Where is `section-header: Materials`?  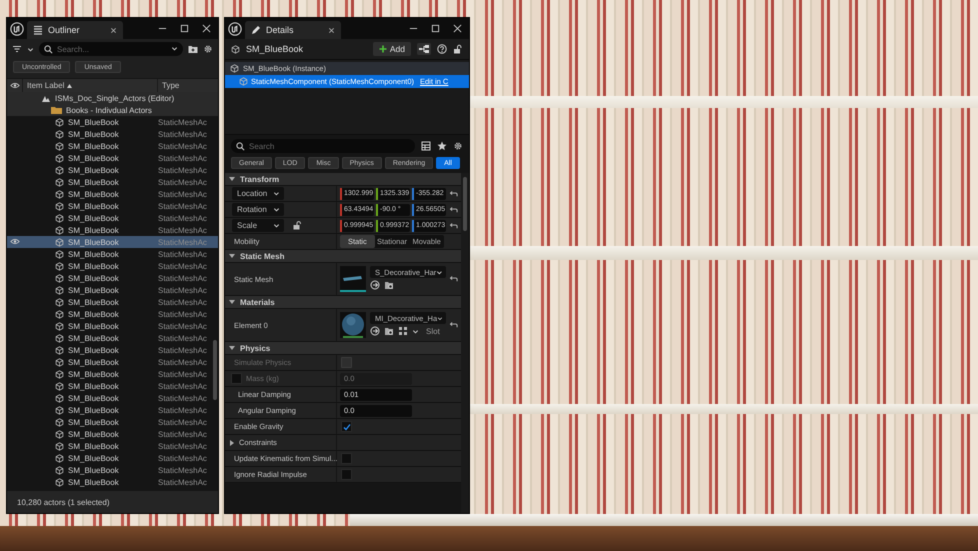 section-header: Materials is located at coordinates (343, 302).